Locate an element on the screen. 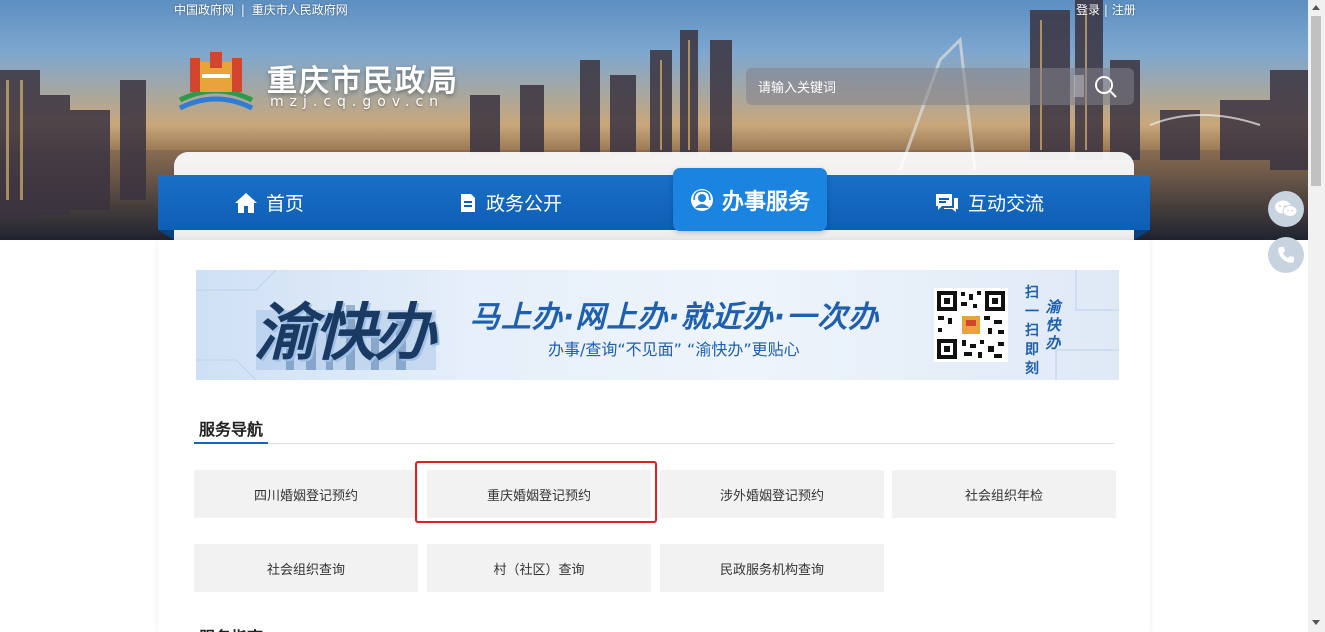 This screenshot has width=1325, height=632. search-input is located at coordinates (913, 88).